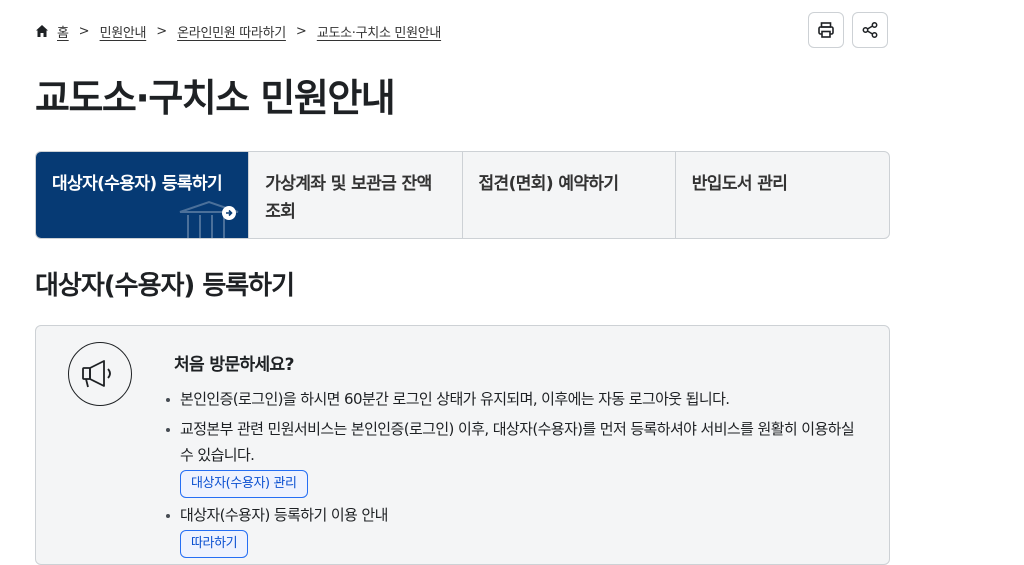 The height and width of the screenshot is (565, 1024). Describe the element at coordinates (143, 195) in the screenshot. I see `tab-register-inmate: 대상자(수용자) 등록하기` at that location.